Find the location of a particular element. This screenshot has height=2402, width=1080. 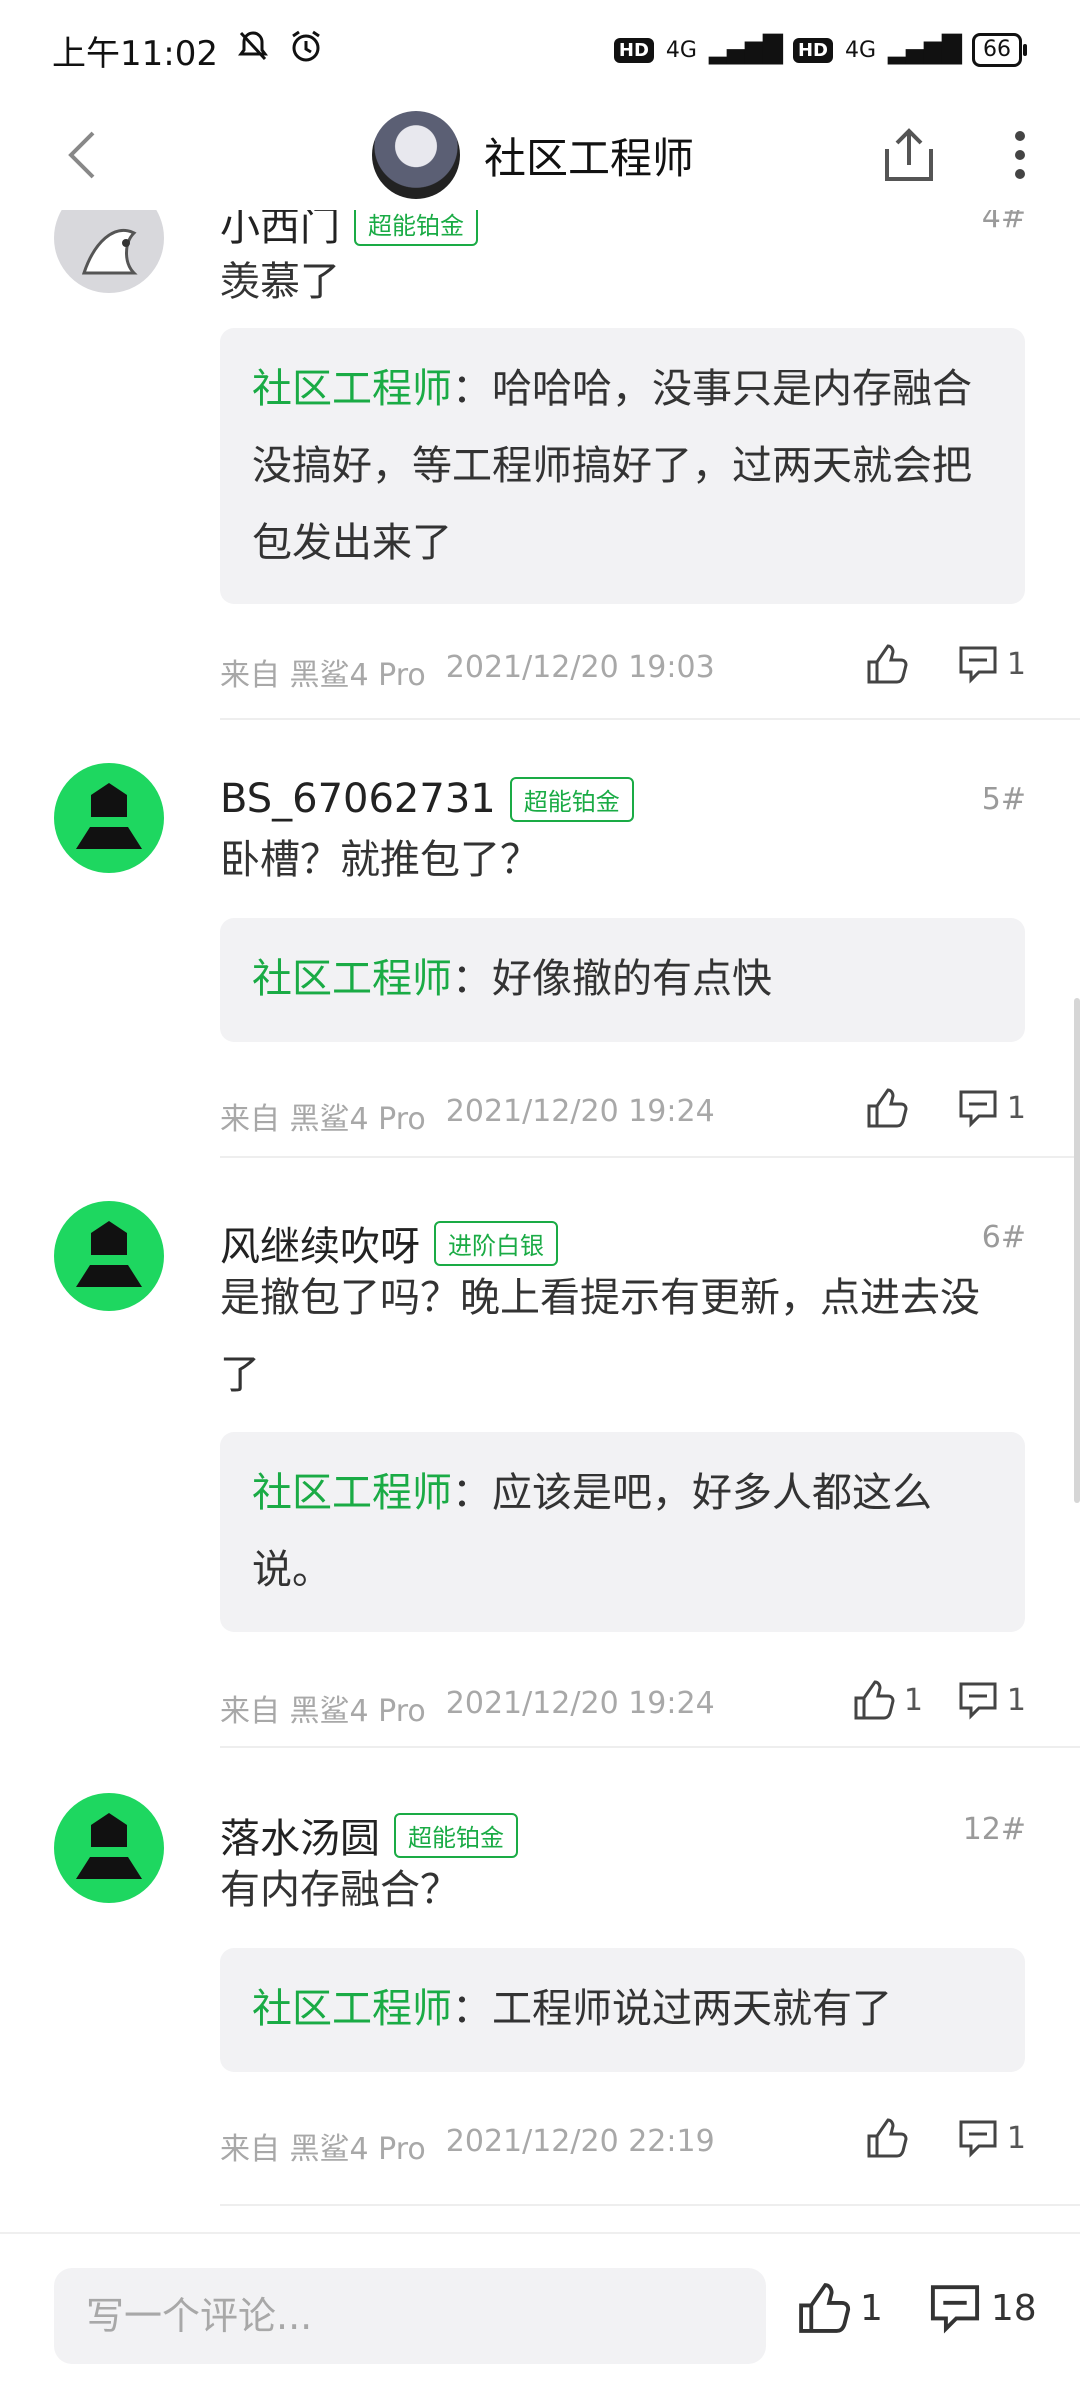

bottom-bar: 1 18 is located at coordinates (540, 2317).